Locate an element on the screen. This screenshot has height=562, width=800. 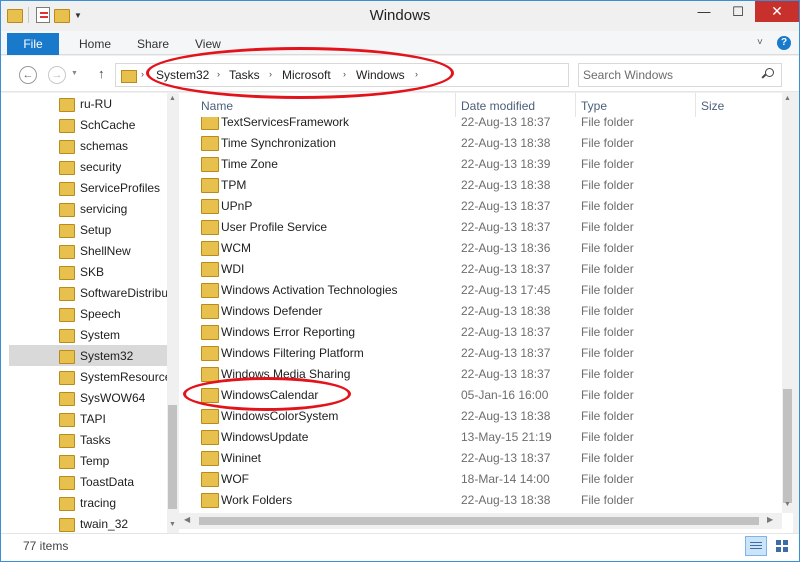
breadcrumb-windows: Windows is located at coordinates (380, 75).